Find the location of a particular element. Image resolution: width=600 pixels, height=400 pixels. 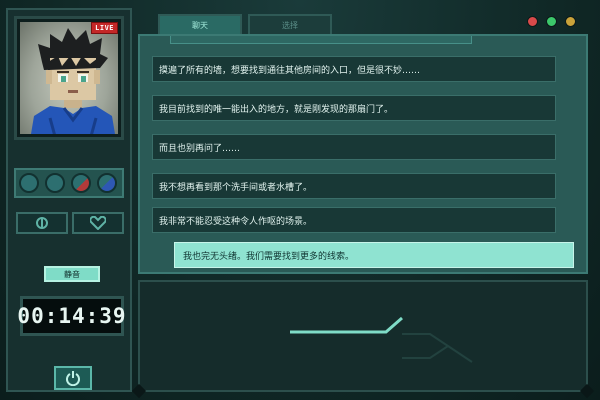

character-portrait is located at coordinates (69, 78).